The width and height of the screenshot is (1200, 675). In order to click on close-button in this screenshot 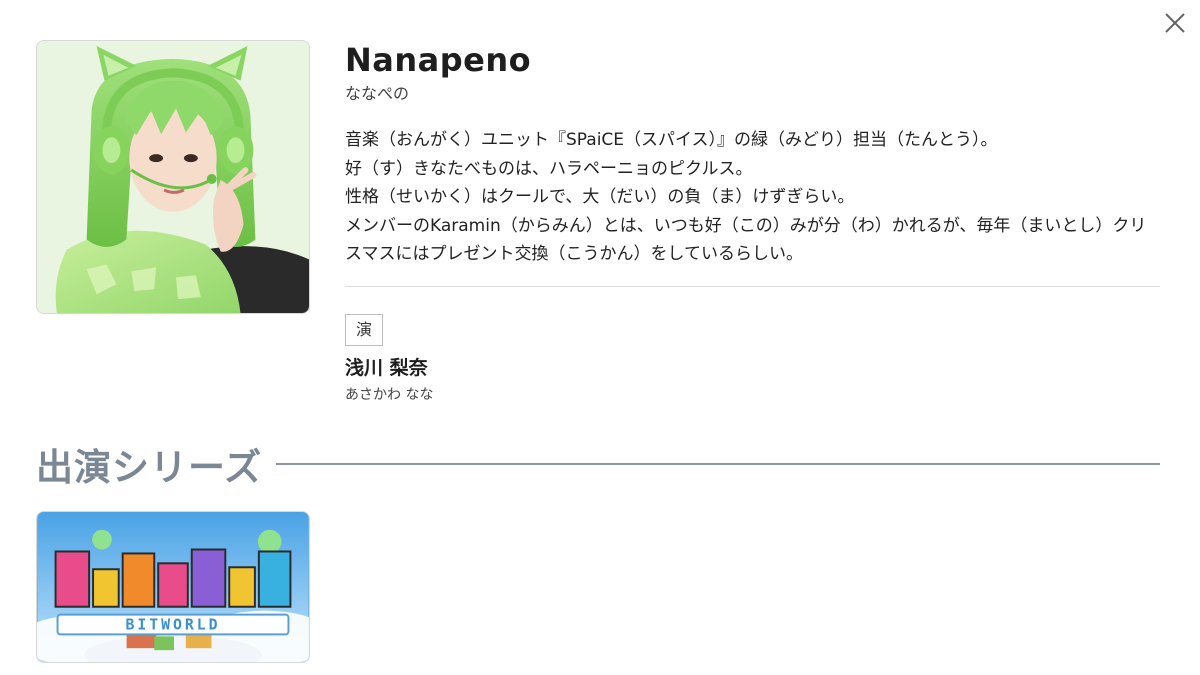, I will do `click(1175, 23)`.